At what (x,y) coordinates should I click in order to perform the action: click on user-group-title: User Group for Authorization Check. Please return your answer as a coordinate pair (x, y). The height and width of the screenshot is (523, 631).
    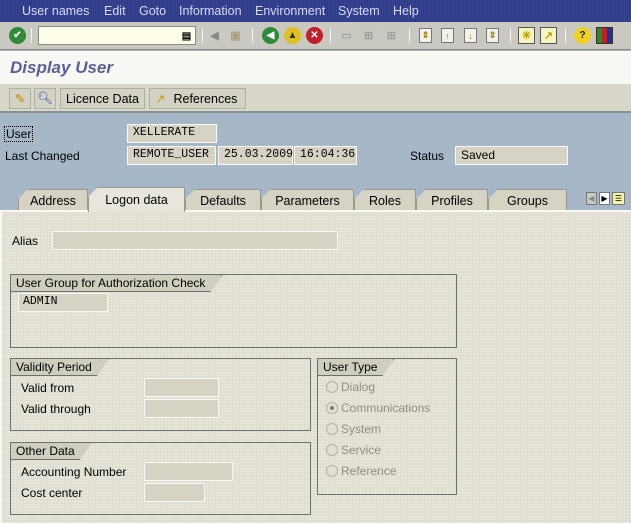
    Looking at the image, I should click on (116, 283).